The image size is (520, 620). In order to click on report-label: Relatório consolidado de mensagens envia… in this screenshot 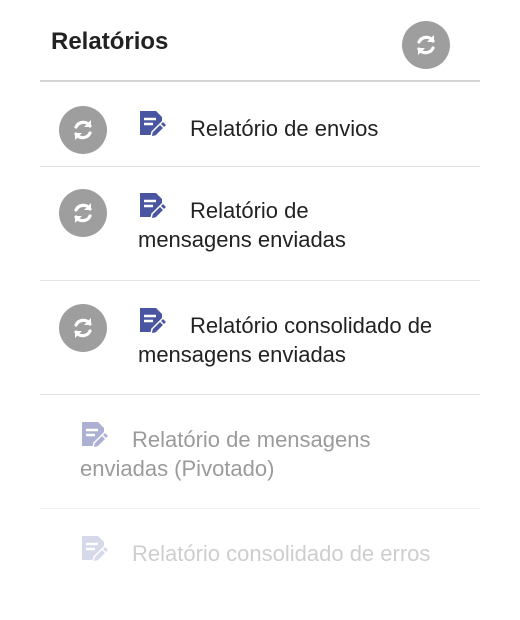, I will do `click(285, 340)`.